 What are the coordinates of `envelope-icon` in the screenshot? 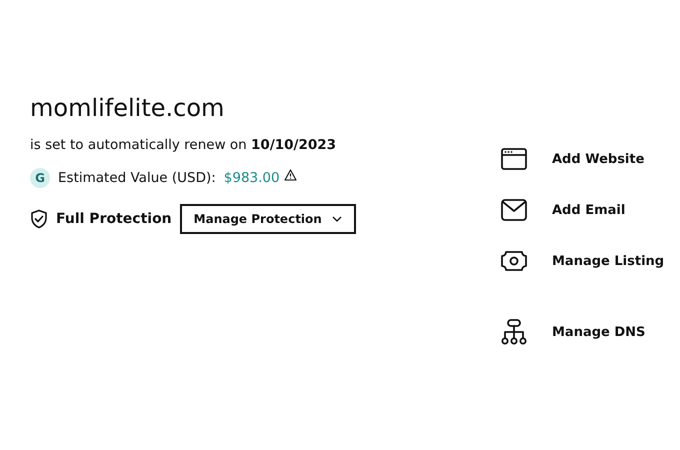 It's located at (514, 210).